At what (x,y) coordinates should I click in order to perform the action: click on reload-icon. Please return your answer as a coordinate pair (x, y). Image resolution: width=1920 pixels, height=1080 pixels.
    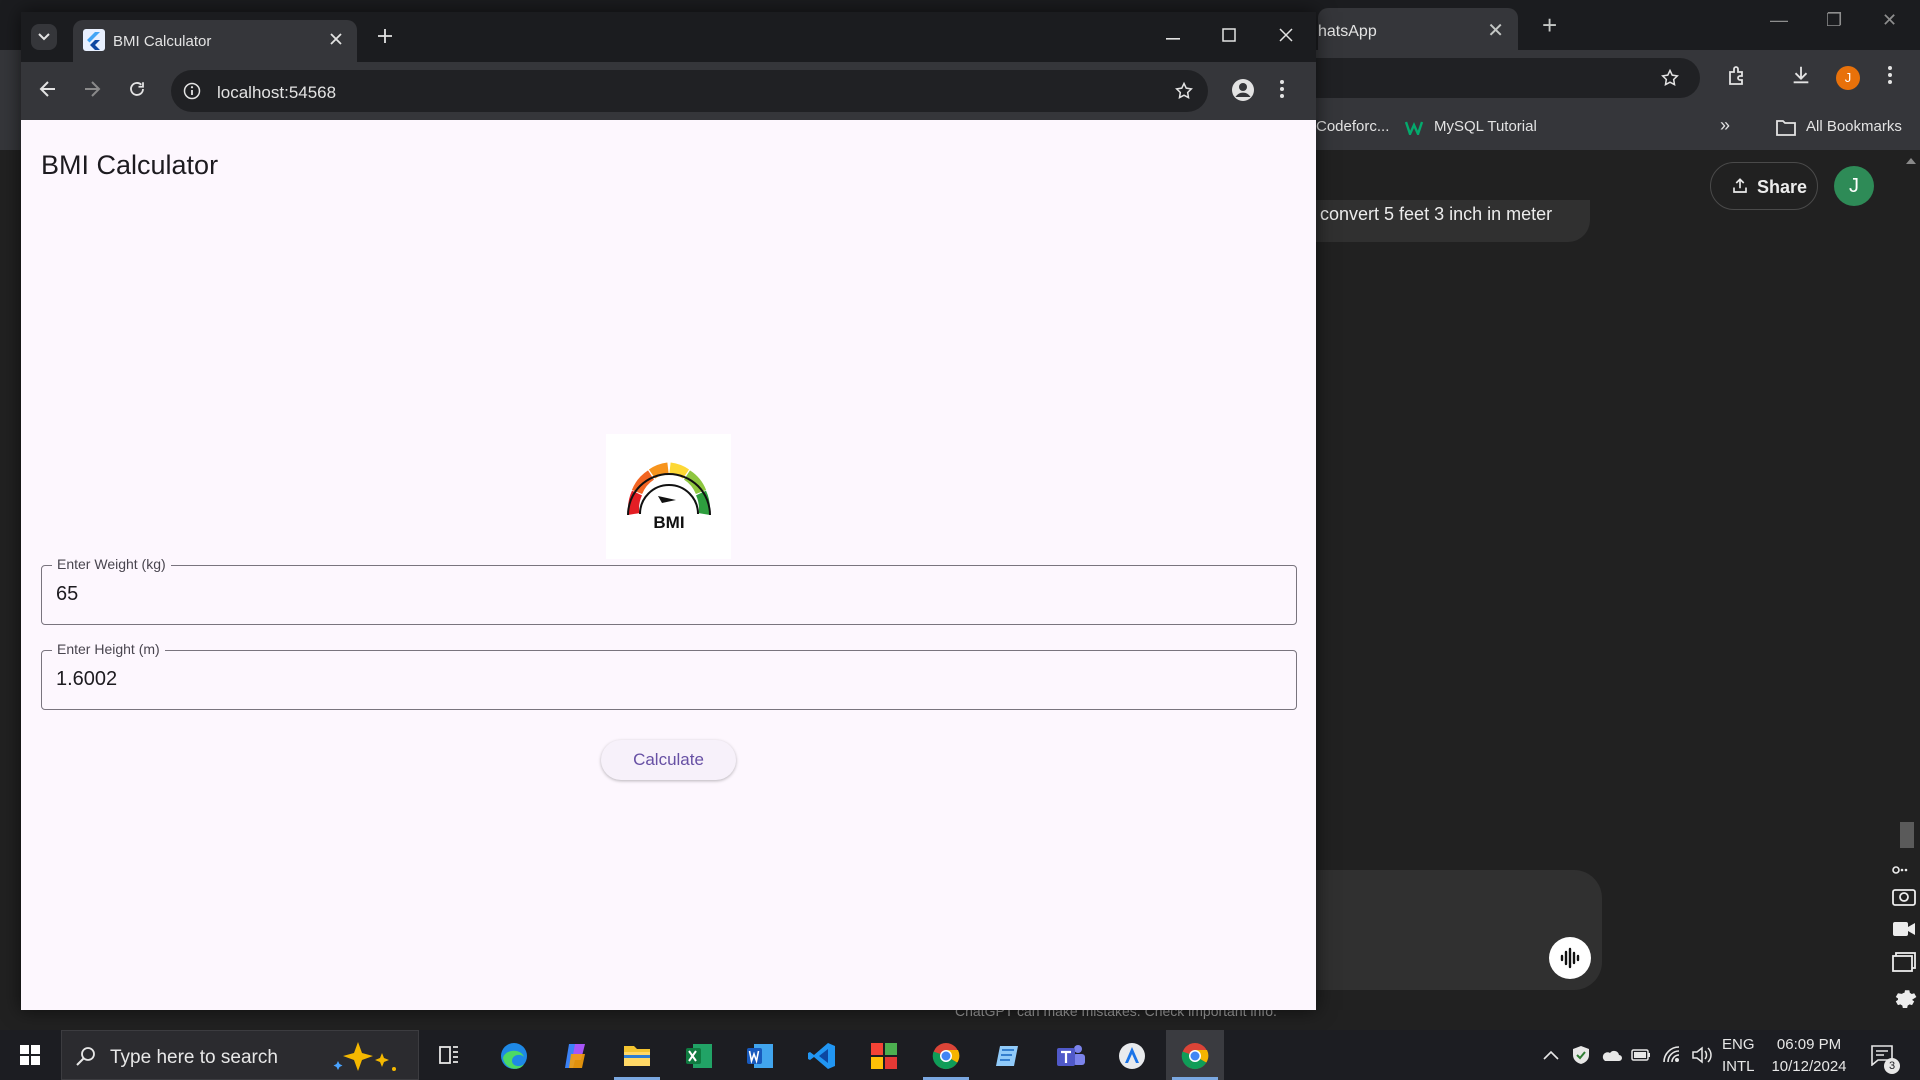
    Looking at the image, I should click on (137, 89).